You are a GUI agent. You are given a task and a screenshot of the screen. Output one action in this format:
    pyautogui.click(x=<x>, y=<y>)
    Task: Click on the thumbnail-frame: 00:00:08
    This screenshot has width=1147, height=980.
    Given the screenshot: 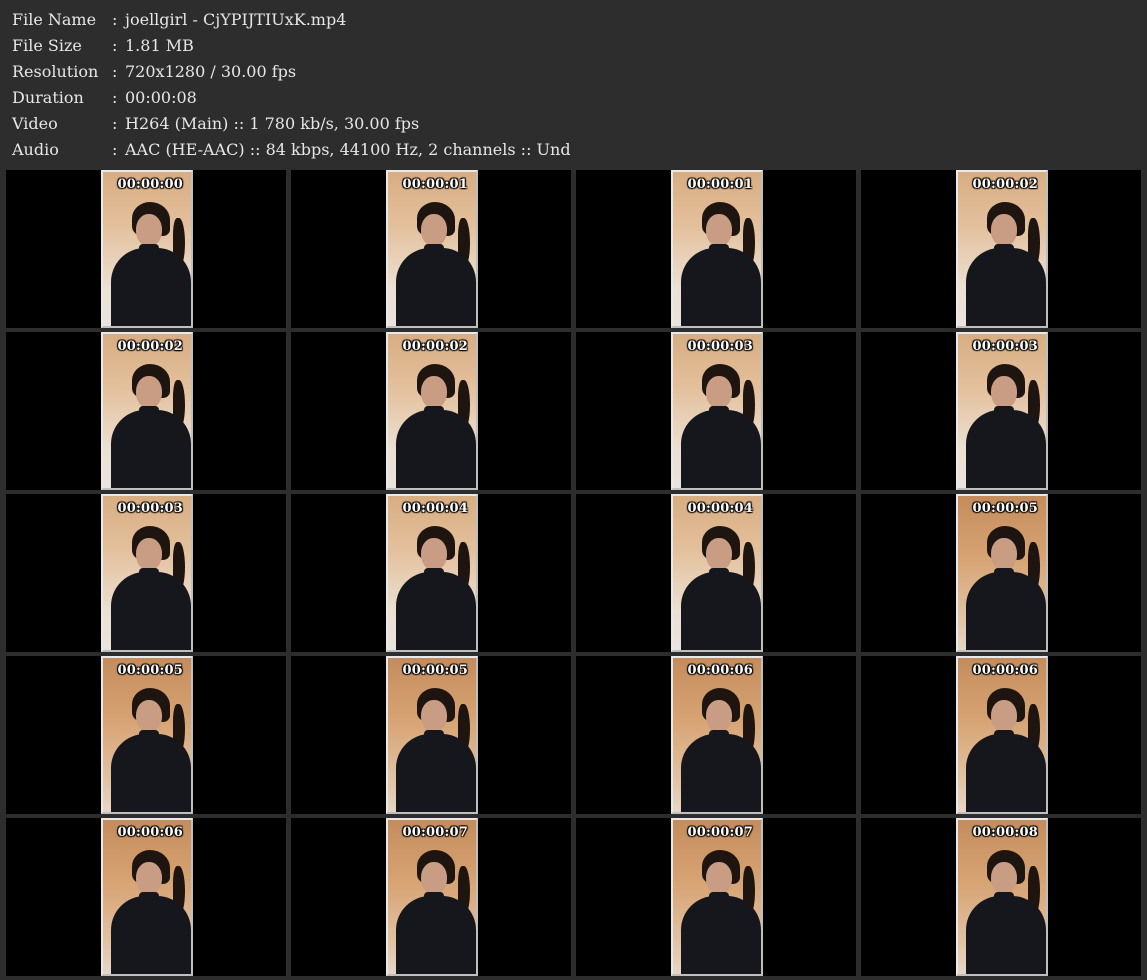 What is the action you would take?
    pyautogui.click(x=1002, y=897)
    